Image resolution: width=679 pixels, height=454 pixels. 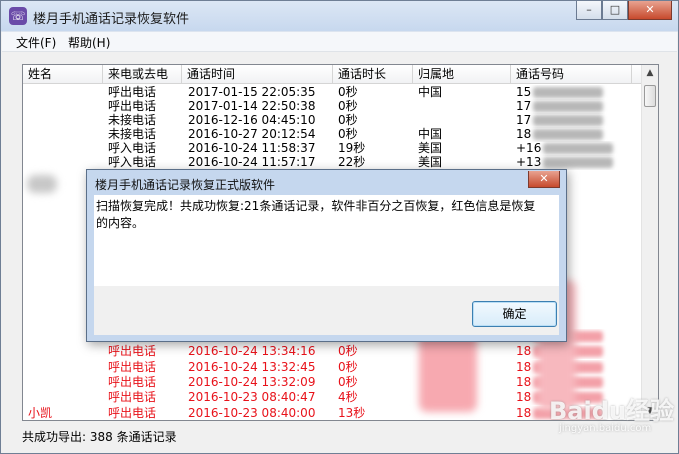 What do you see at coordinates (252, 162) in the screenshot?
I see `cell-time: 2016-10-24 11:57:17` at bounding box center [252, 162].